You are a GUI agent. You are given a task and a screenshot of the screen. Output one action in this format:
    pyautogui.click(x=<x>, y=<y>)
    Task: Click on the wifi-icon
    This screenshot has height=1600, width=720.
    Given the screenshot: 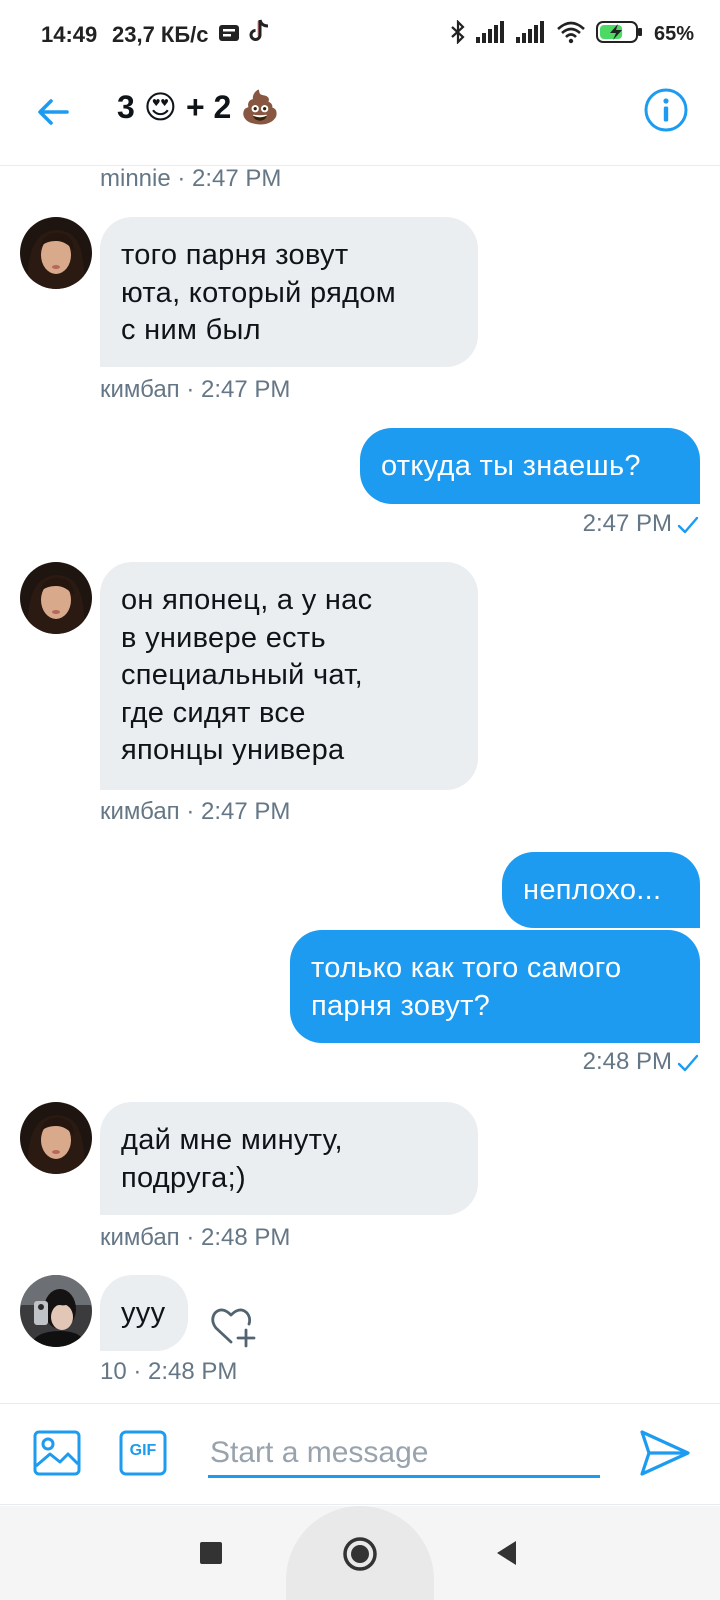 What is the action you would take?
    pyautogui.click(x=571, y=34)
    